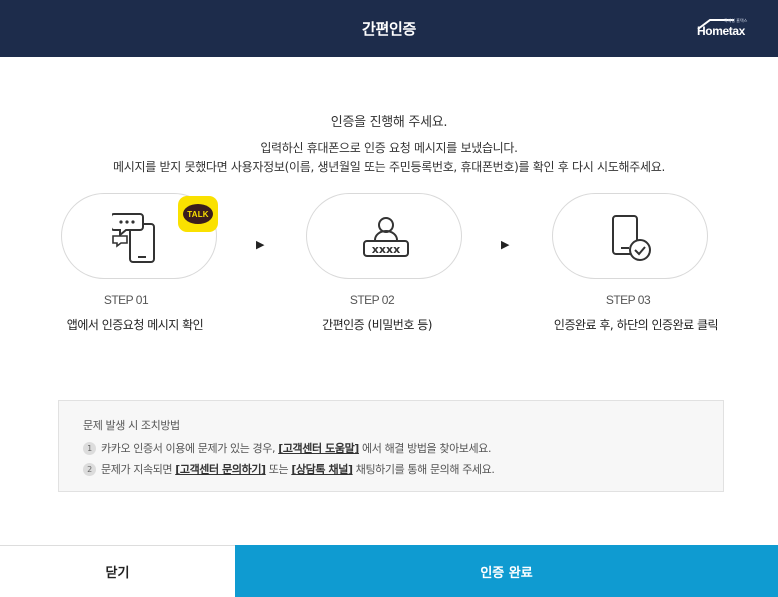 The image size is (778, 597). I want to click on number-badge: 1, so click(89, 448).